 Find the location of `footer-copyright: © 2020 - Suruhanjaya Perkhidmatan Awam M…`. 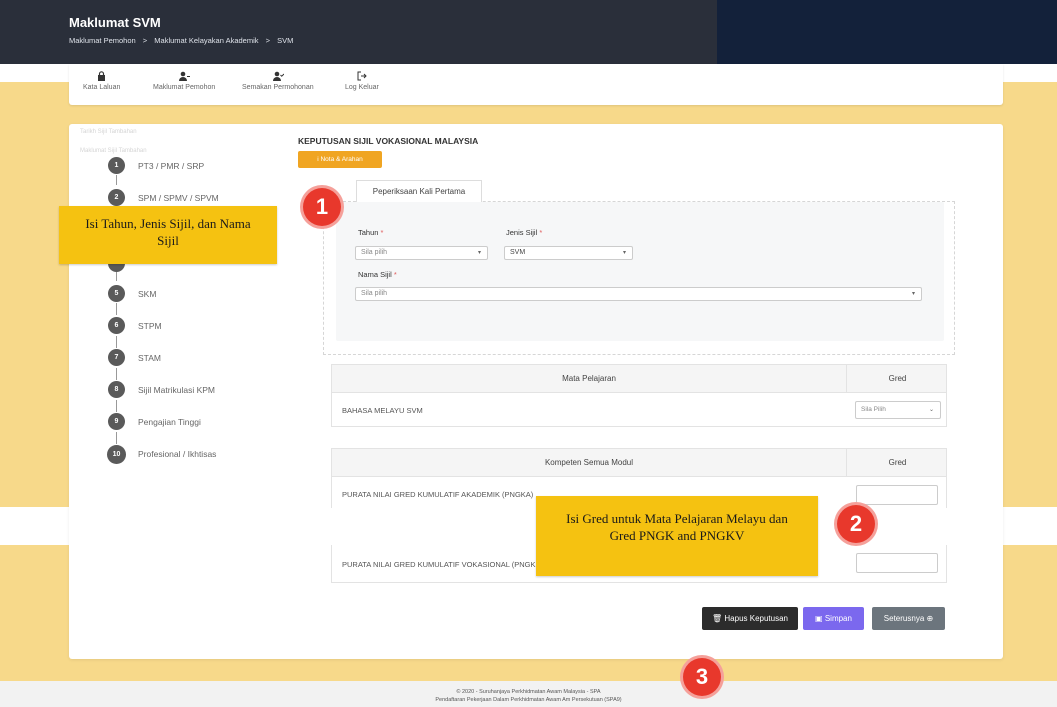

footer-copyright: © 2020 - Suruhanjaya Perkhidmatan Awam M… is located at coordinates (528, 692).